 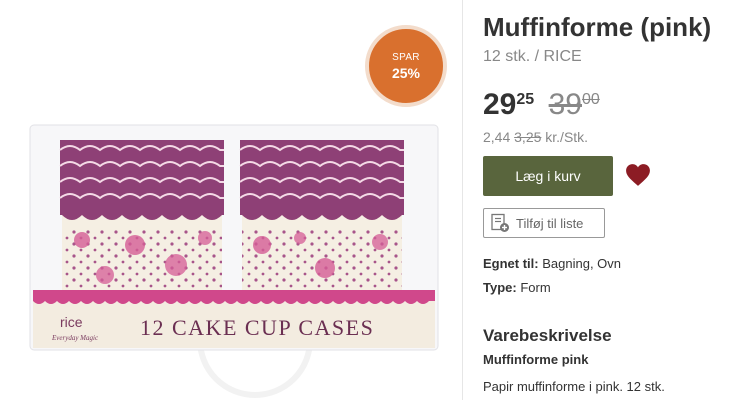 I want to click on package-tagline: Everyday Magic, so click(x=75, y=338).